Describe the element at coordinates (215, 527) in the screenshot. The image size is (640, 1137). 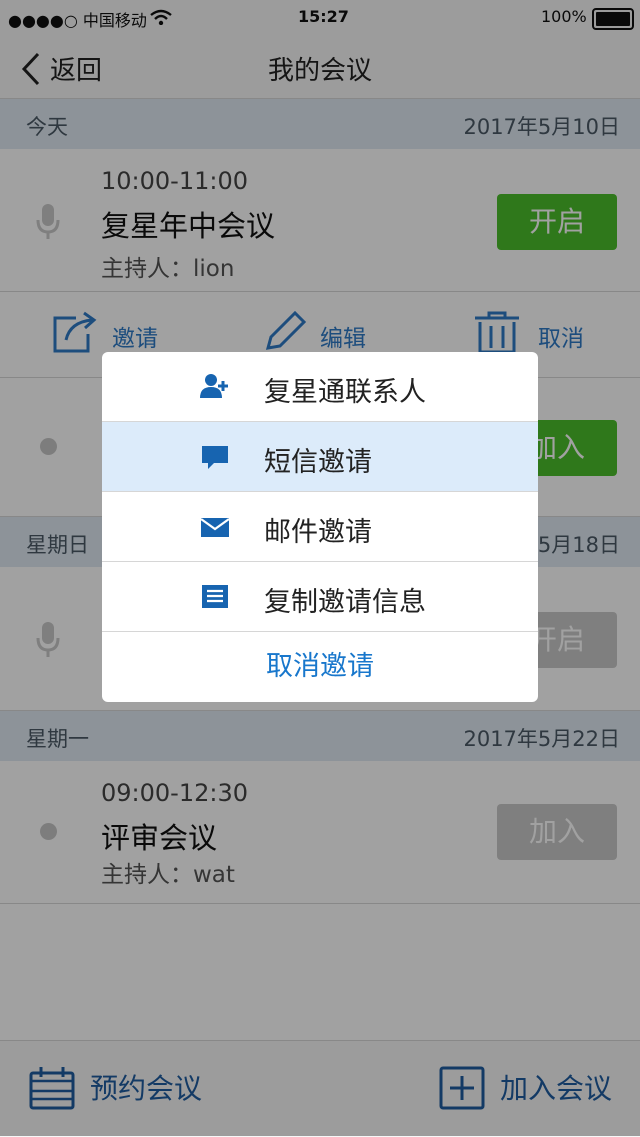
I see `mail-icon` at that location.